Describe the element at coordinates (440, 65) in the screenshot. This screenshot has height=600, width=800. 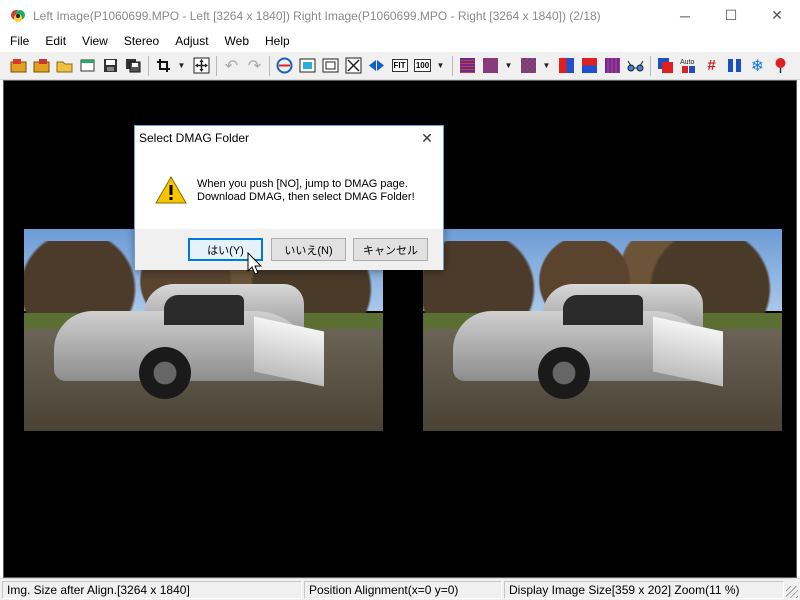
I see `zoom-dropdown-icon: ▼` at that location.